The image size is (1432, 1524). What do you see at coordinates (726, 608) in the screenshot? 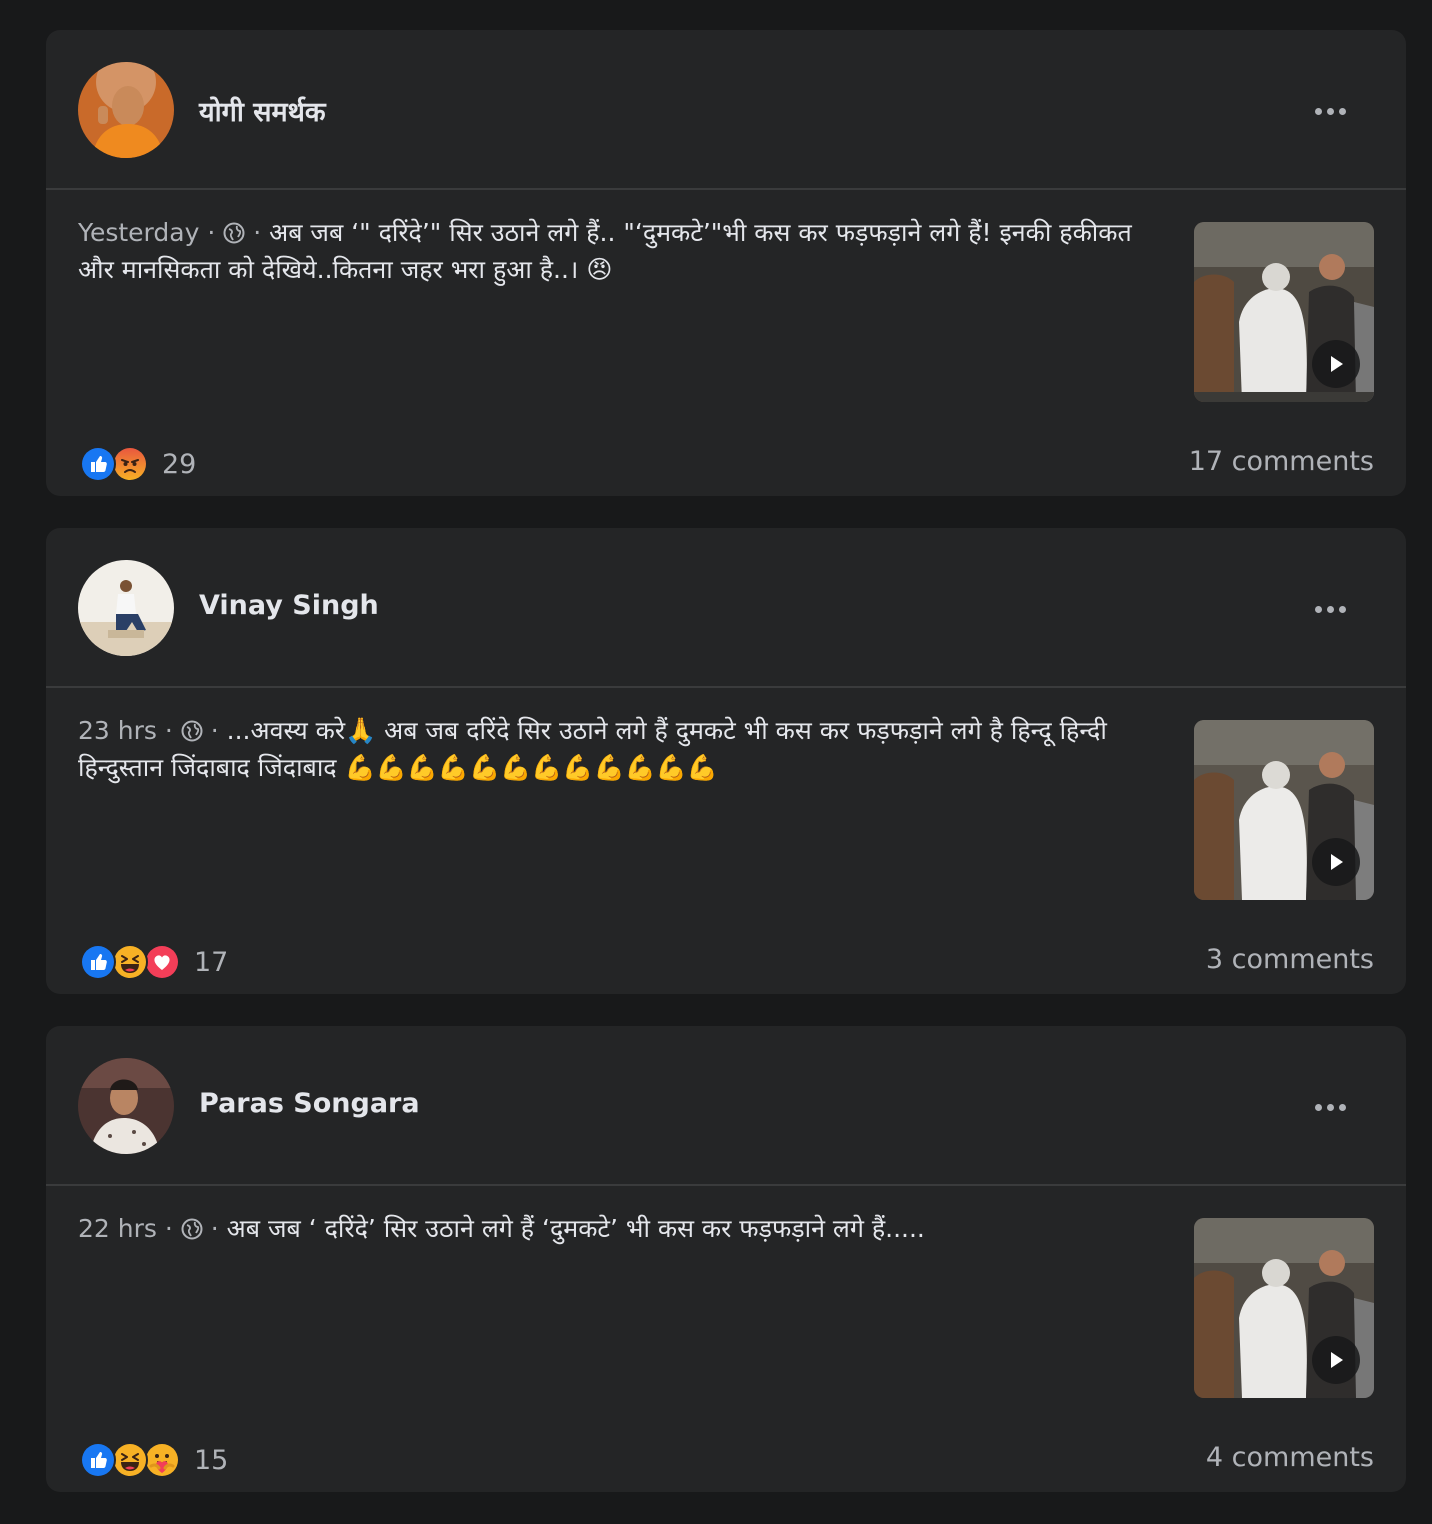
I see `post-header: Vinay Singh` at bounding box center [726, 608].